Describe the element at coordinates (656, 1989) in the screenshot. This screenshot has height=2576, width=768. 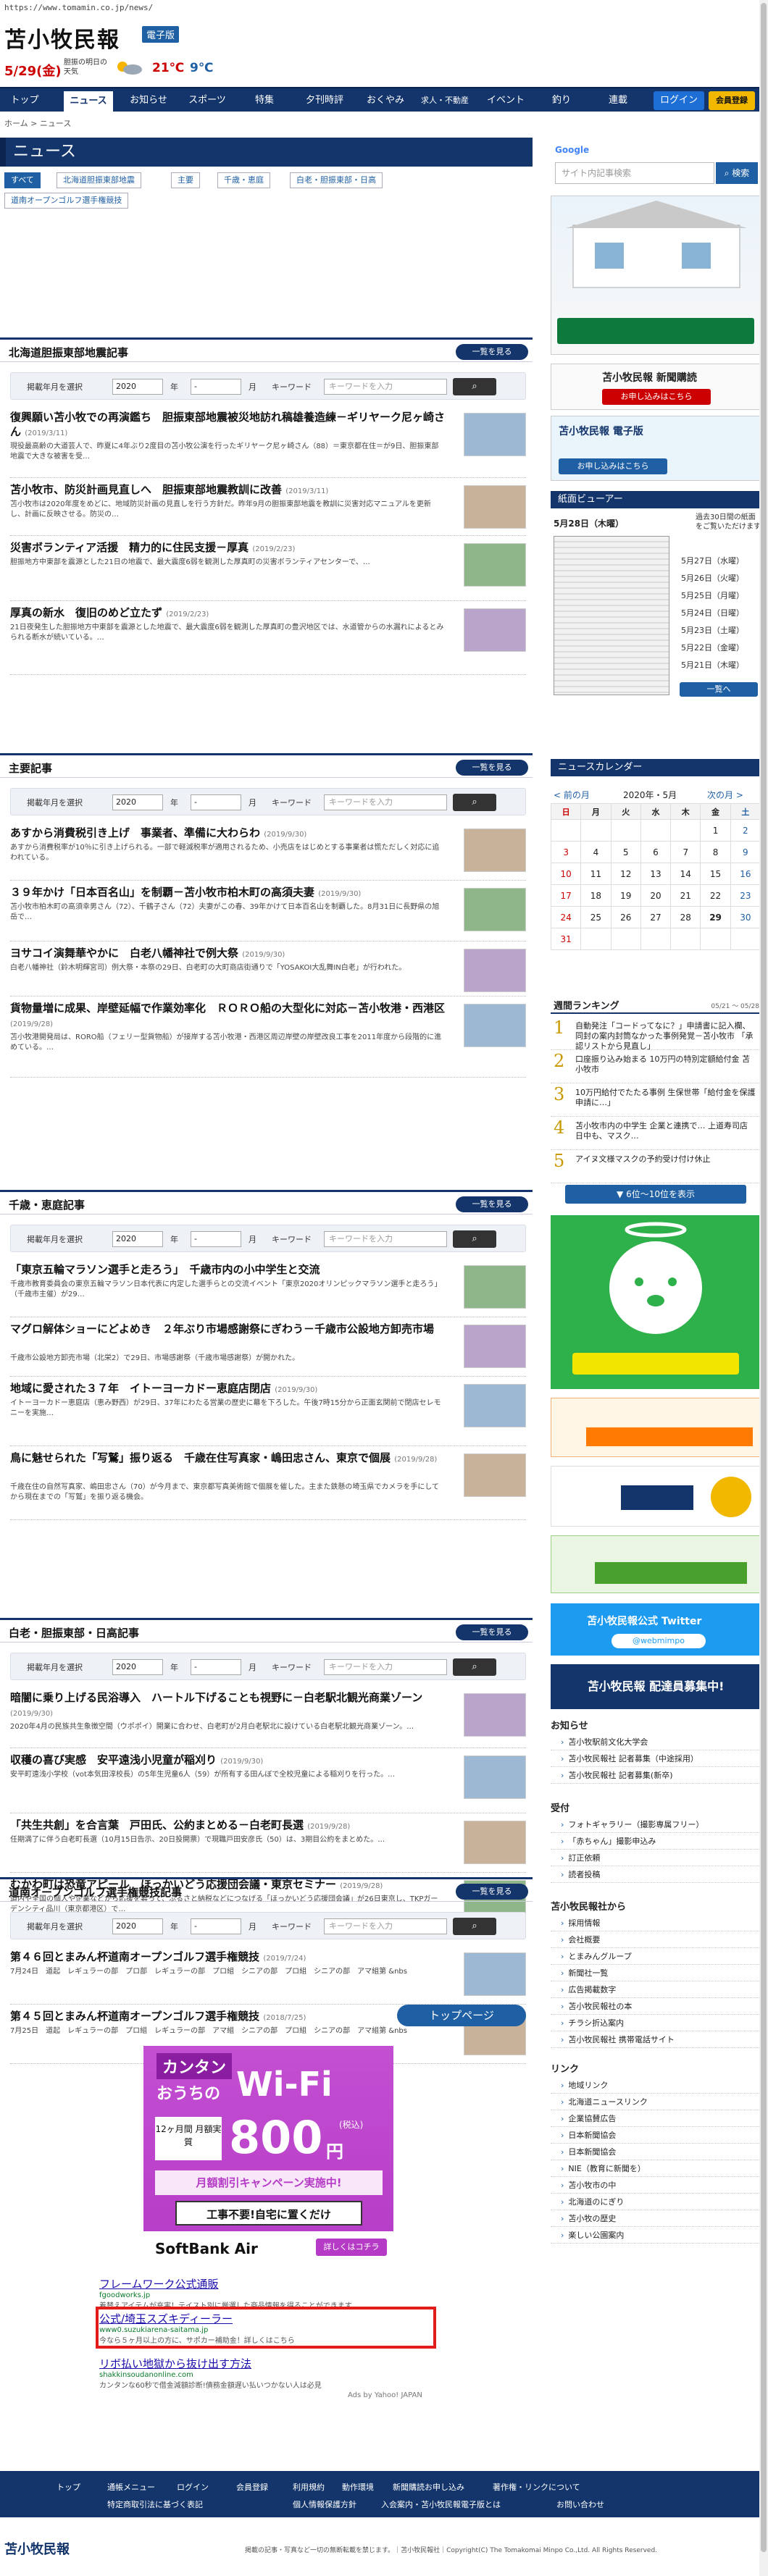
I see `sidebar-link: 広告掲載数字` at that location.